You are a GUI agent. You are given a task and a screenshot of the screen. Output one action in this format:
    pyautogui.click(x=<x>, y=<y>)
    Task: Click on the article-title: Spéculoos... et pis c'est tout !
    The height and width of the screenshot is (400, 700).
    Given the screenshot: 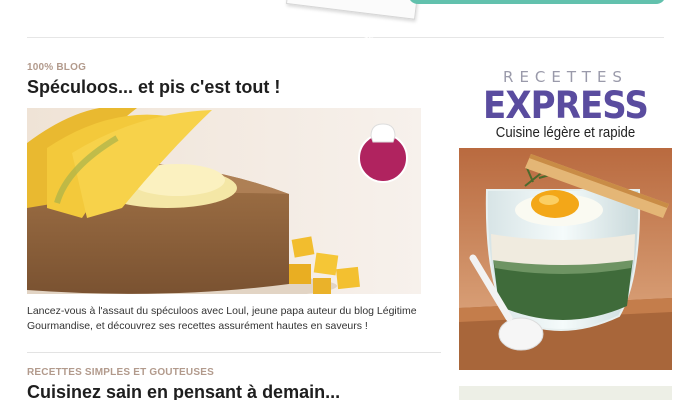 What is the action you would take?
    pyautogui.click(x=234, y=87)
    